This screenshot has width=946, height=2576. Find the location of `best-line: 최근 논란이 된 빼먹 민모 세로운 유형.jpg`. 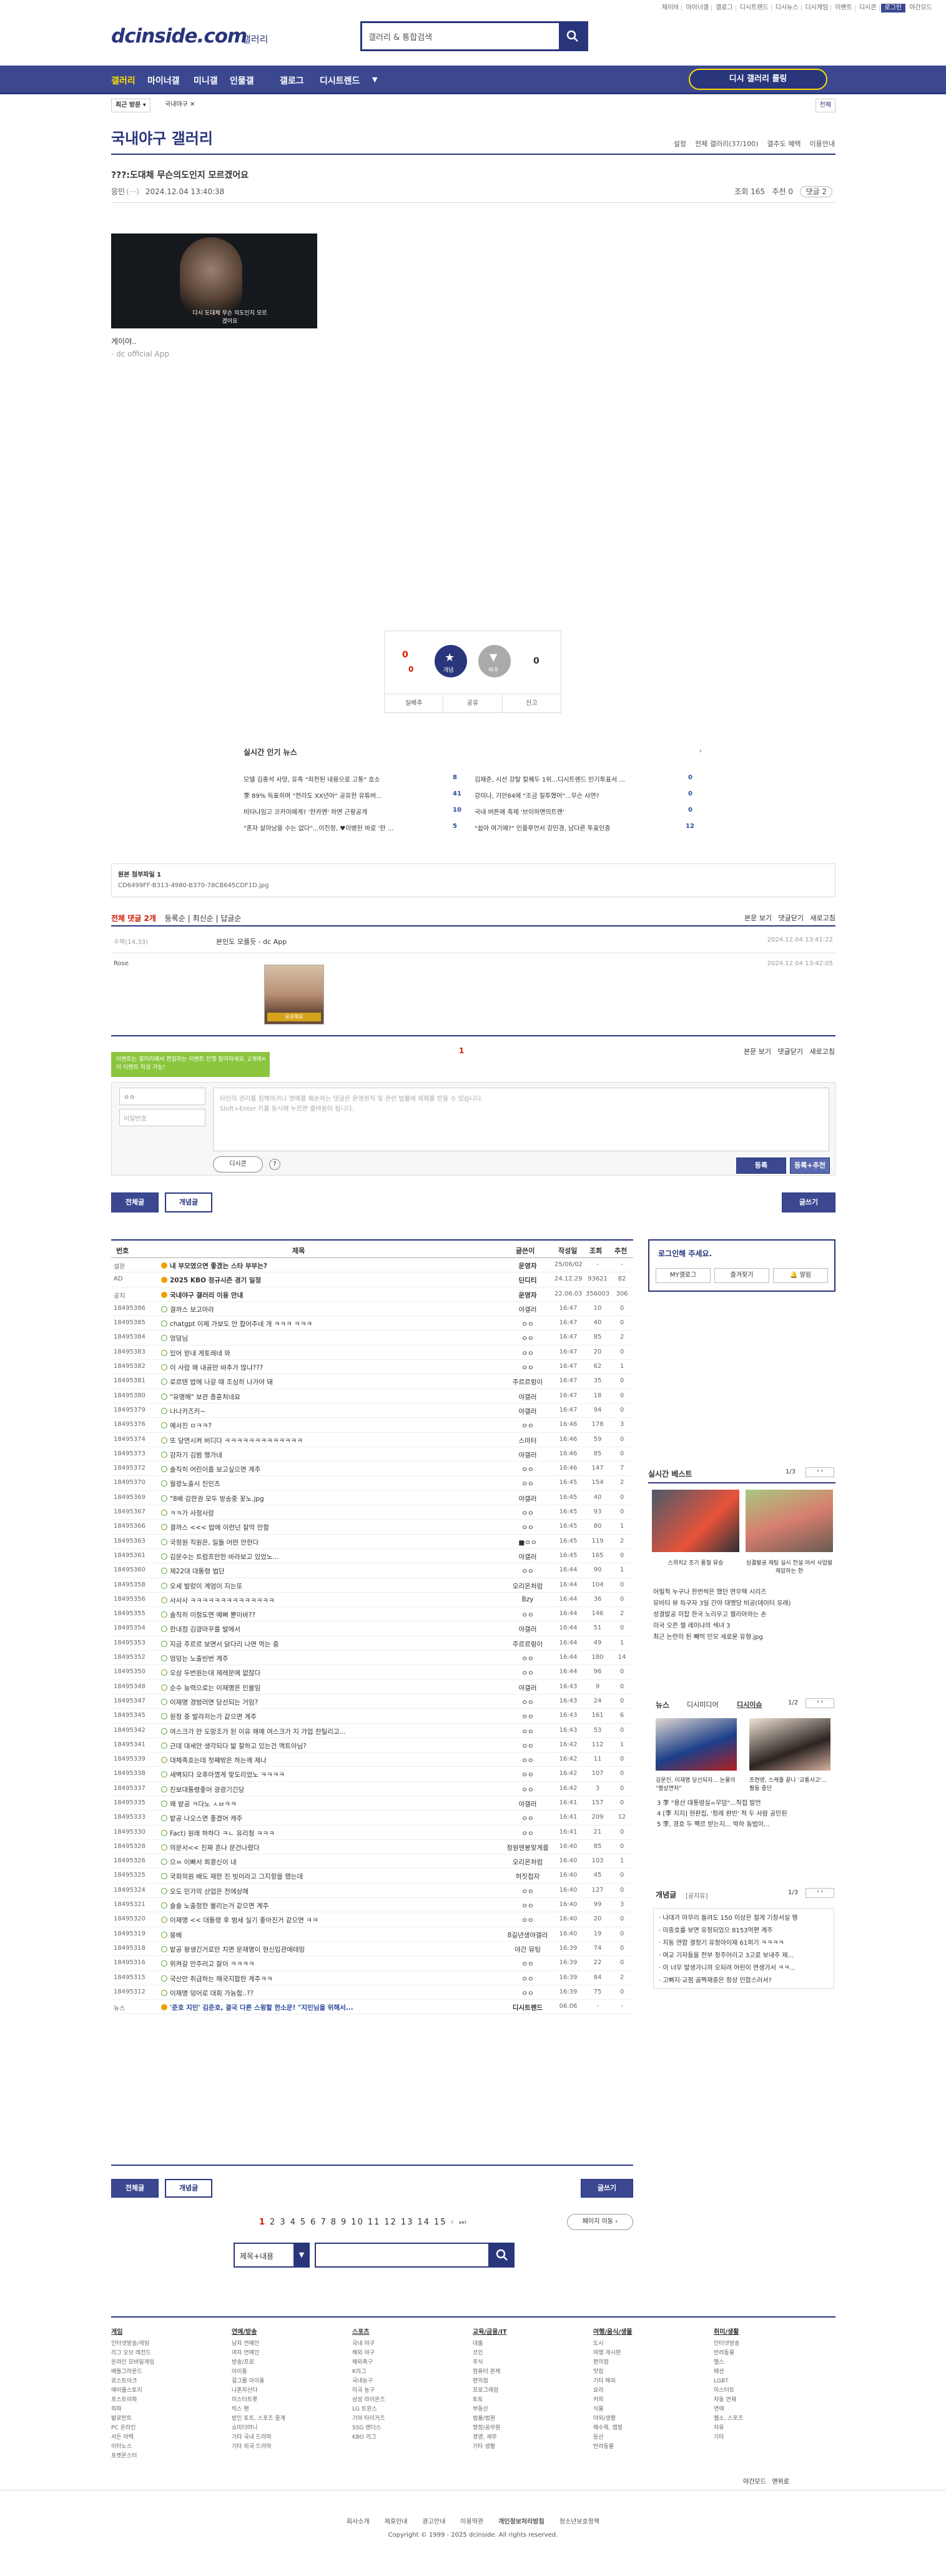

best-line: 최근 논란이 된 빼먹 민모 세로운 유형.jpg is located at coordinates (743, 1637).